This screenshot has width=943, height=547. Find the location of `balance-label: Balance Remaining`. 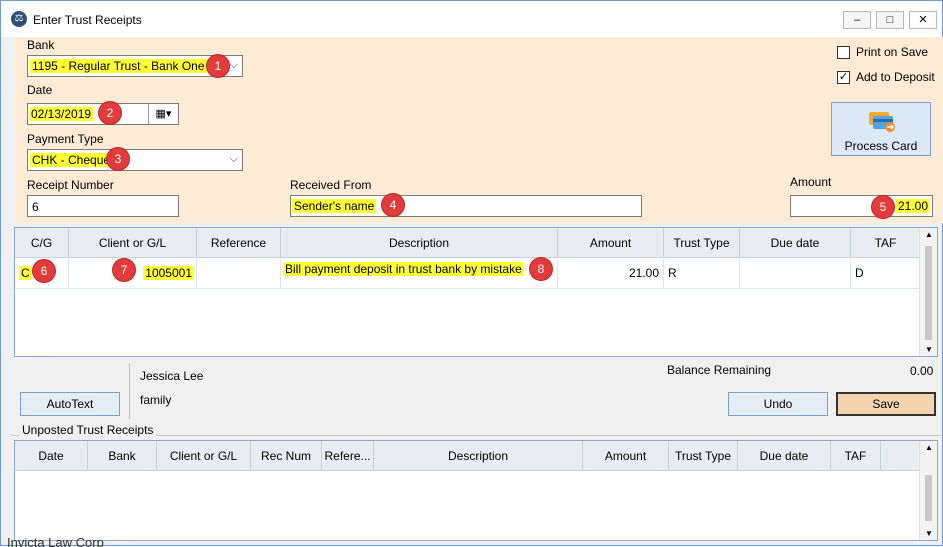

balance-label: Balance Remaining is located at coordinates (719, 370).